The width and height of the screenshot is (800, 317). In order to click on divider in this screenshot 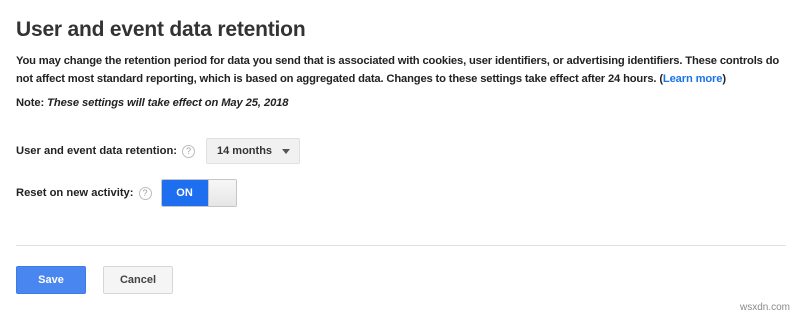, I will do `click(401, 245)`.